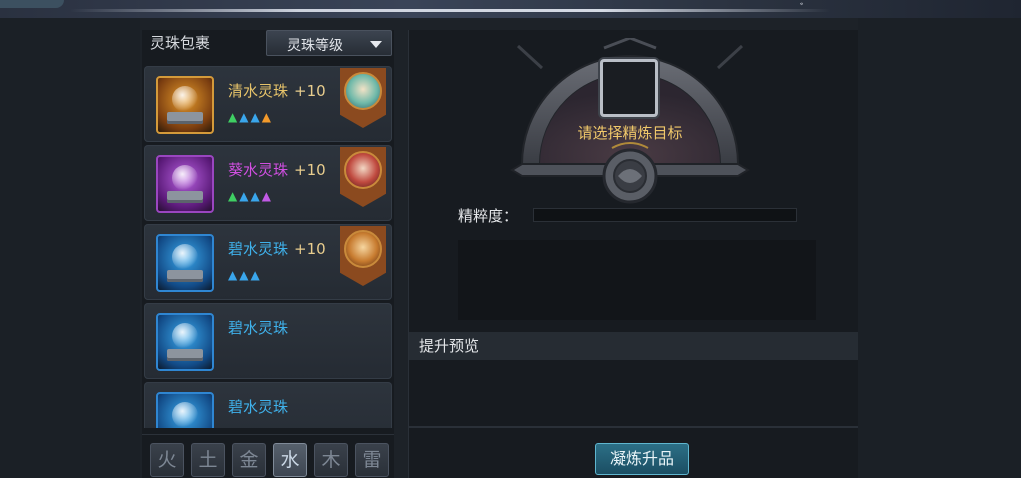  Describe the element at coordinates (376, 44) in the screenshot. I see `chevron-down-icon` at that location.